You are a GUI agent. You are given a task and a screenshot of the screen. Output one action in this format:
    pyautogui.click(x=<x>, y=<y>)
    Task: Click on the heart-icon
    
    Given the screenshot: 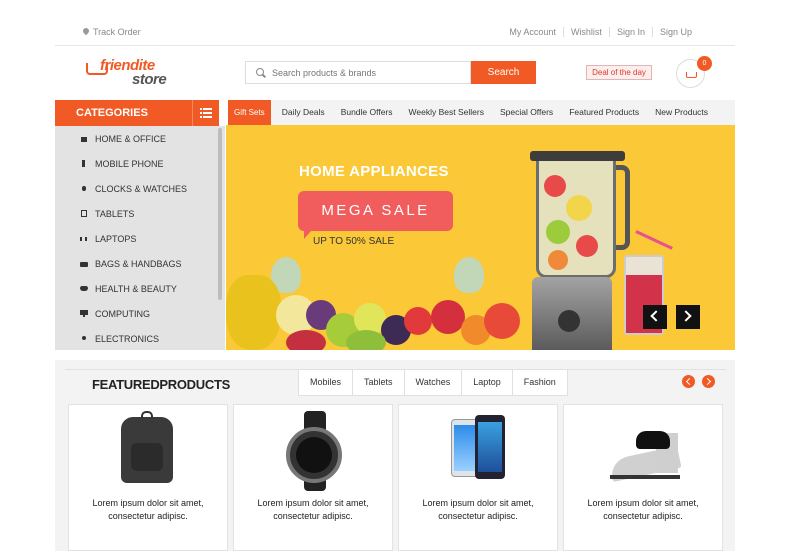 What is the action you would take?
    pyautogui.click(x=84, y=288)
    